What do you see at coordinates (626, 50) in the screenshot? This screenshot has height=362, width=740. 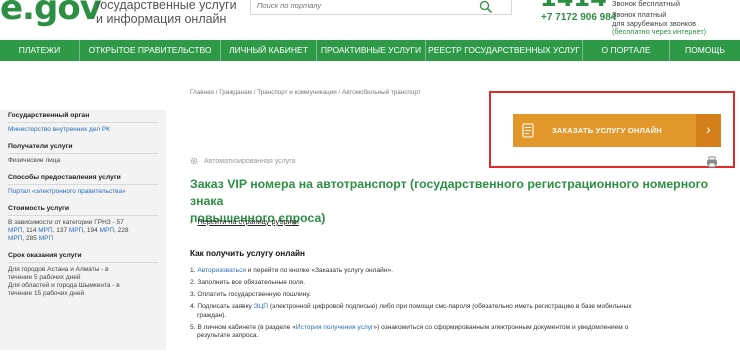 I see `nav-about: О ПОРТАЛЕ` at bounding box center [626, 50].